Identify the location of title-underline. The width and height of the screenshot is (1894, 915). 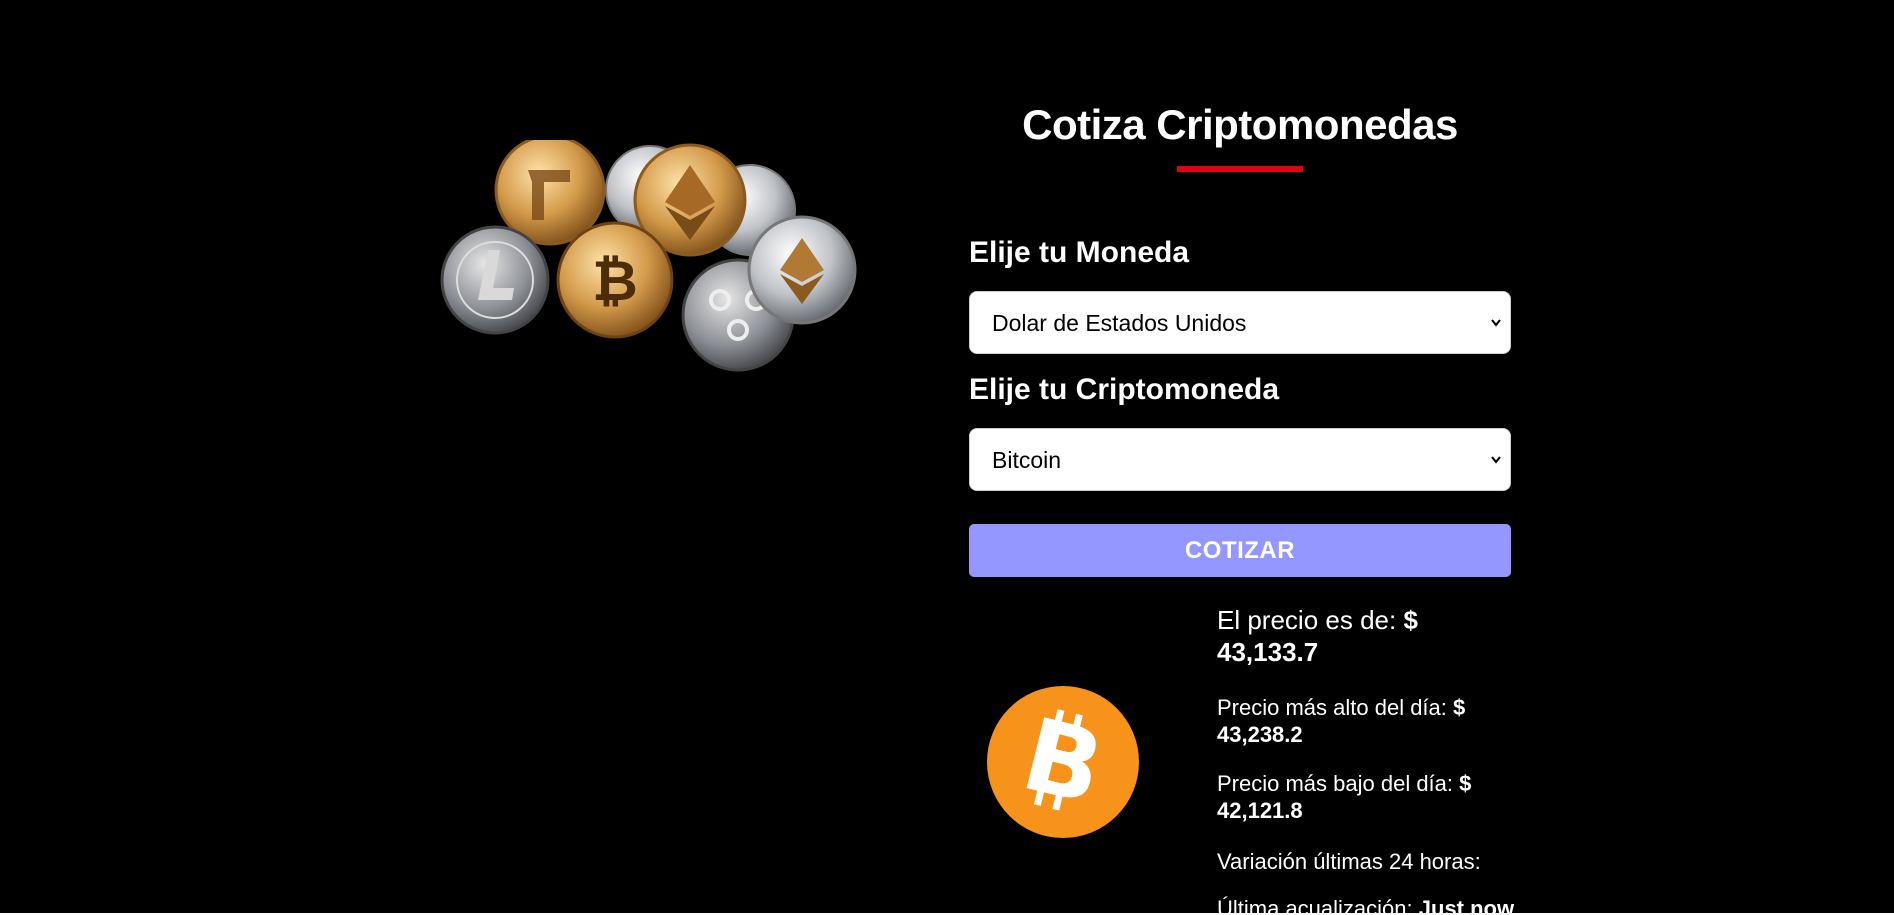
(1240, 169).